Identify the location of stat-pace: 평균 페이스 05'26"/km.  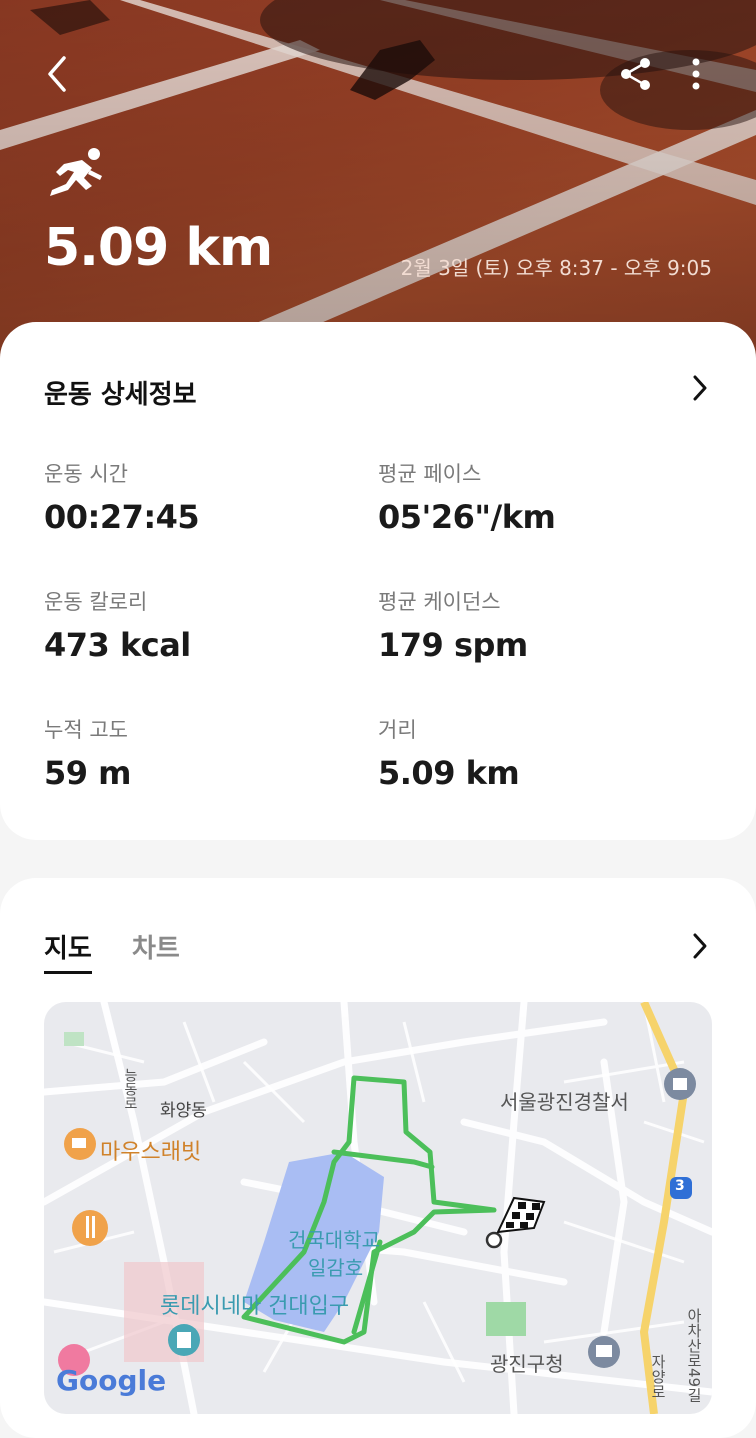
(467, 497).